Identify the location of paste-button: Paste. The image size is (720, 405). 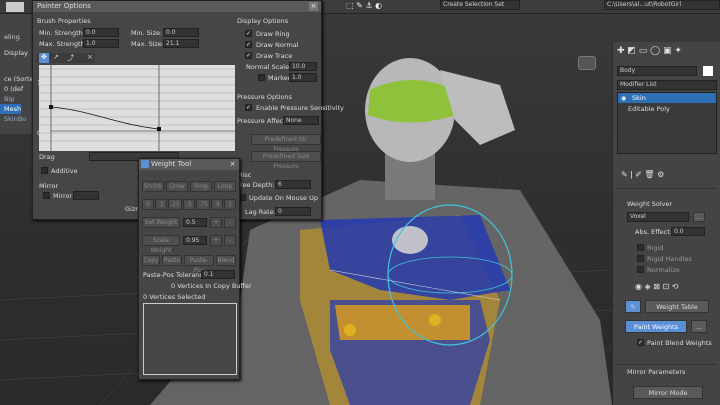
(172, 260).